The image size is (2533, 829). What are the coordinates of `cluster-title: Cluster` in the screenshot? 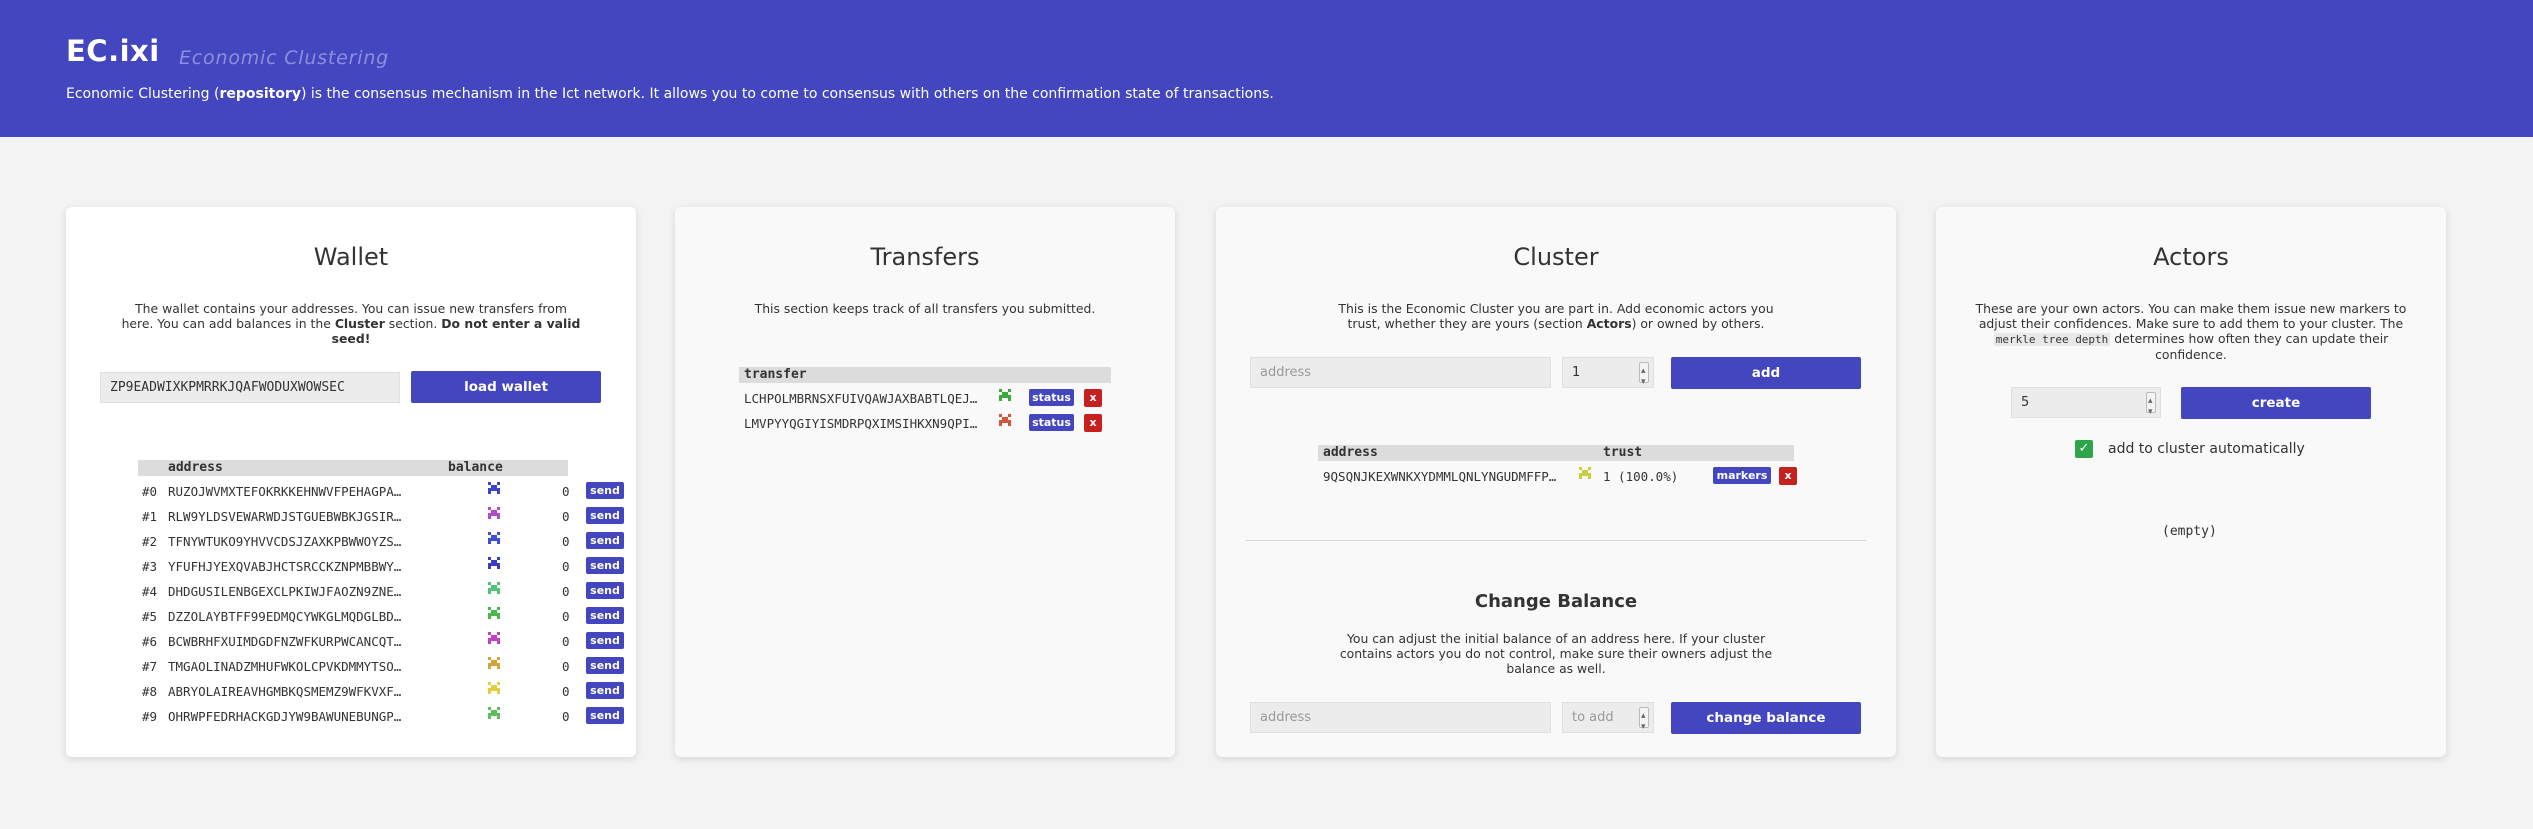 It's located at (1556, 257).